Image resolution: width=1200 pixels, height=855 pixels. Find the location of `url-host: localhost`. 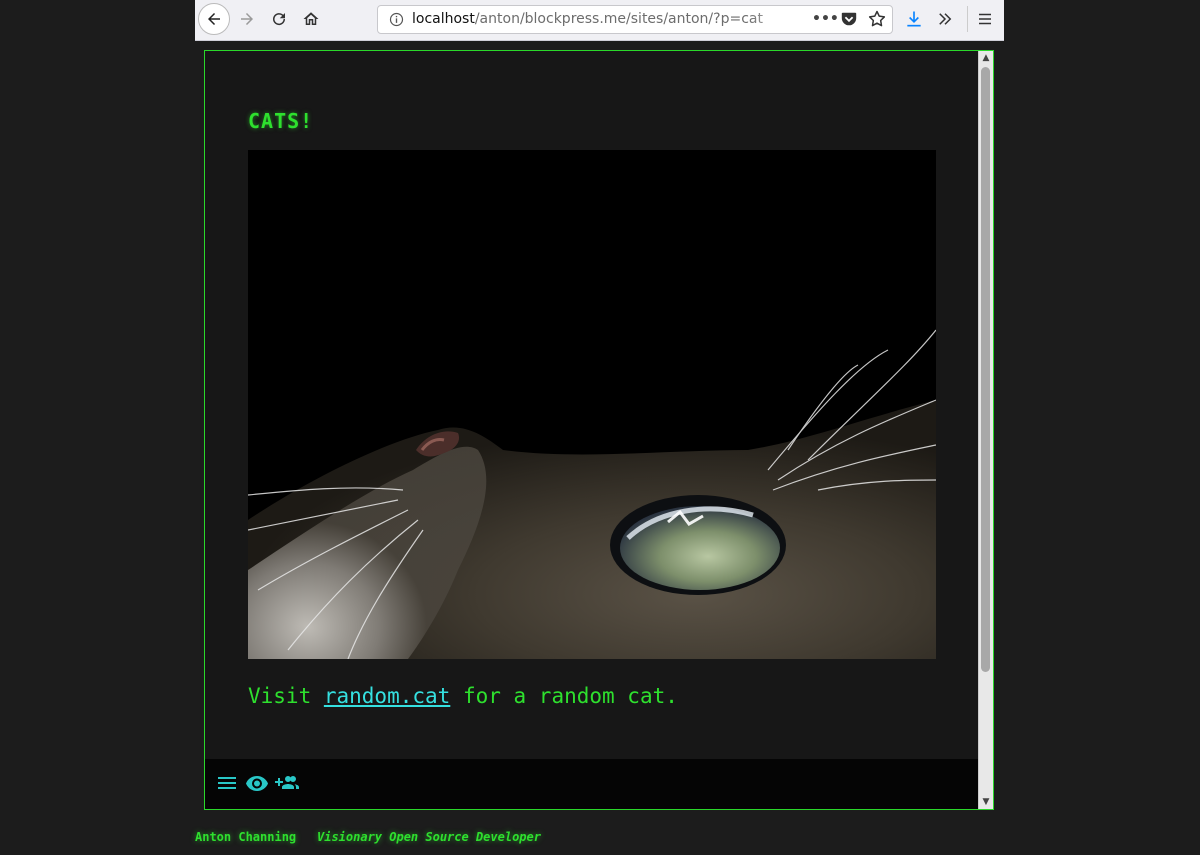

url-host: localhost is located at coordinates (443, 19).